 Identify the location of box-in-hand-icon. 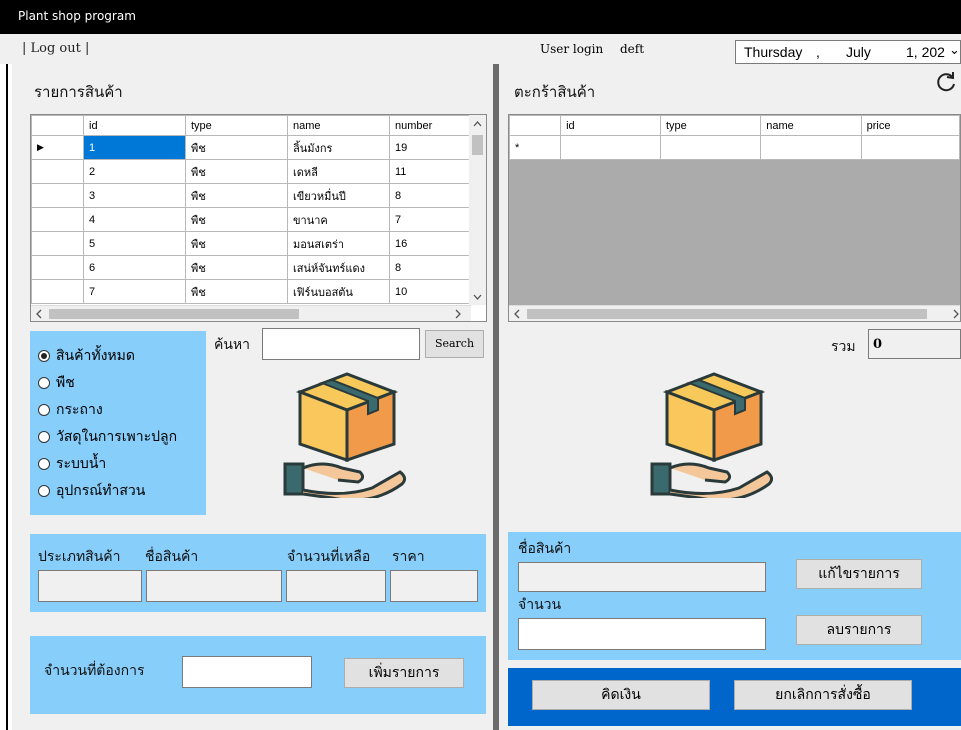
(712, 435).